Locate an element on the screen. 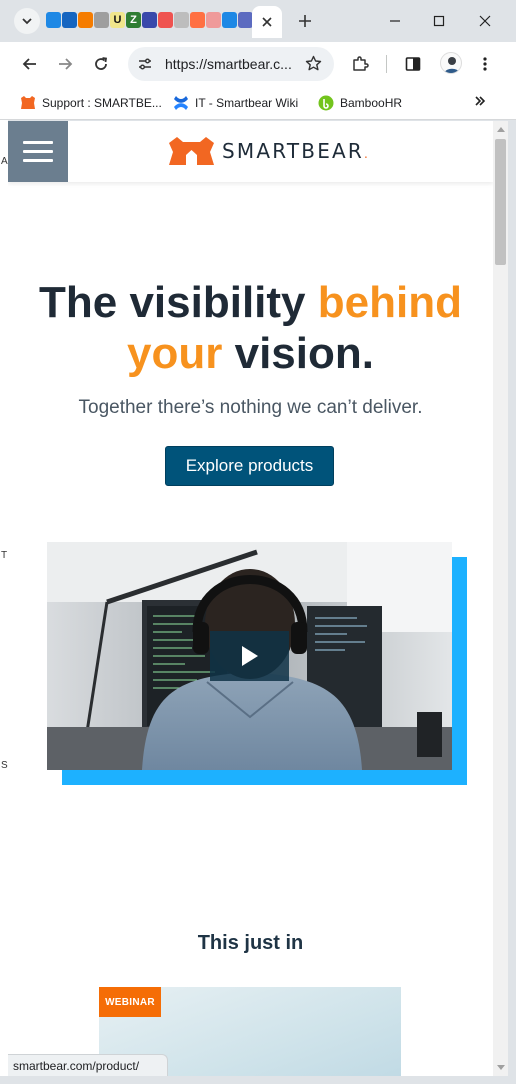 The width and height of the screenshot is (516, 1084). tab-strip: UZ is located at coordinates (258, 21).